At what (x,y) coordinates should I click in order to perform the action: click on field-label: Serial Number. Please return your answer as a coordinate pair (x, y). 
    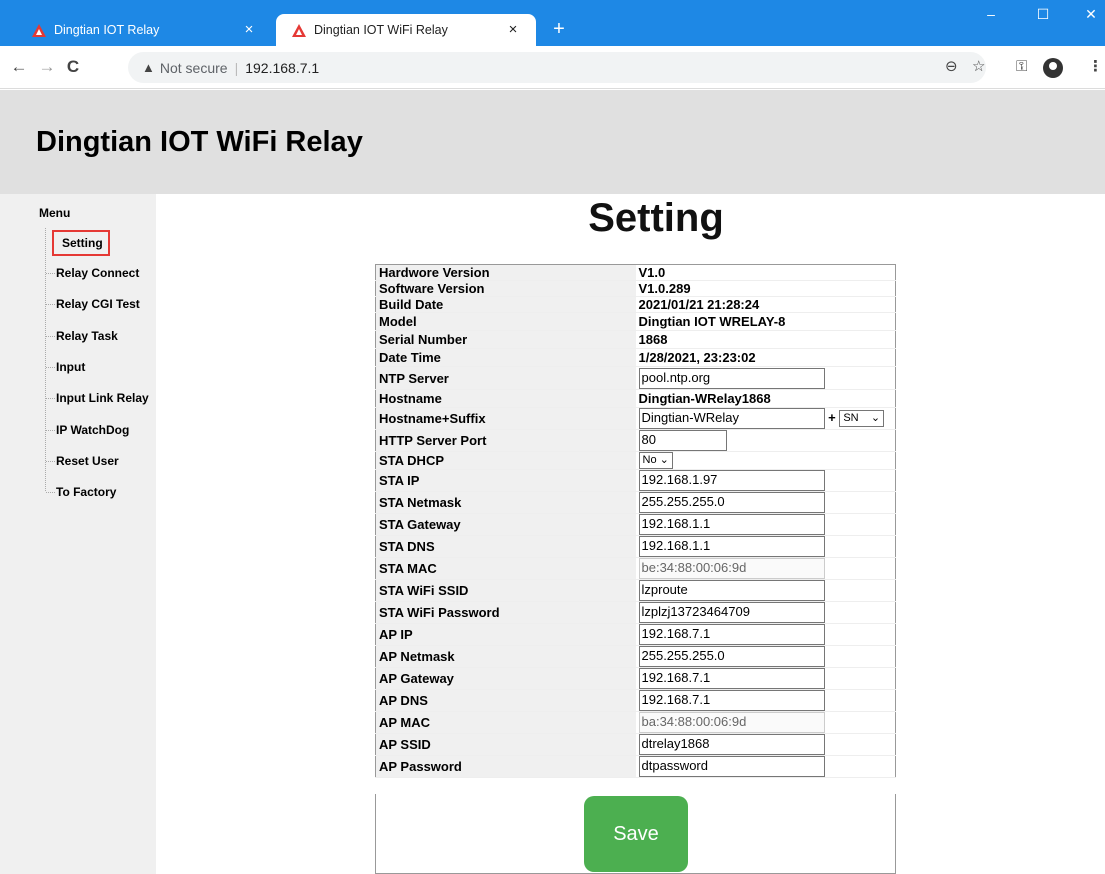
    Looking at the image, I should click on (505, 339).